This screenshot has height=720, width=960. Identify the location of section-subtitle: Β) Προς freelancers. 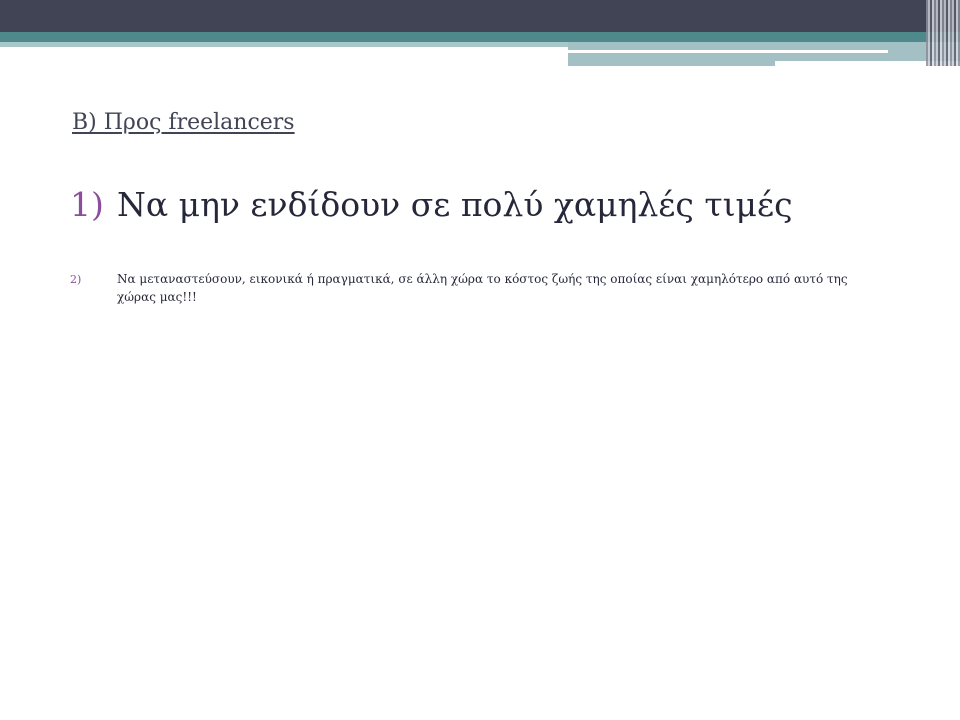
(183, 122).